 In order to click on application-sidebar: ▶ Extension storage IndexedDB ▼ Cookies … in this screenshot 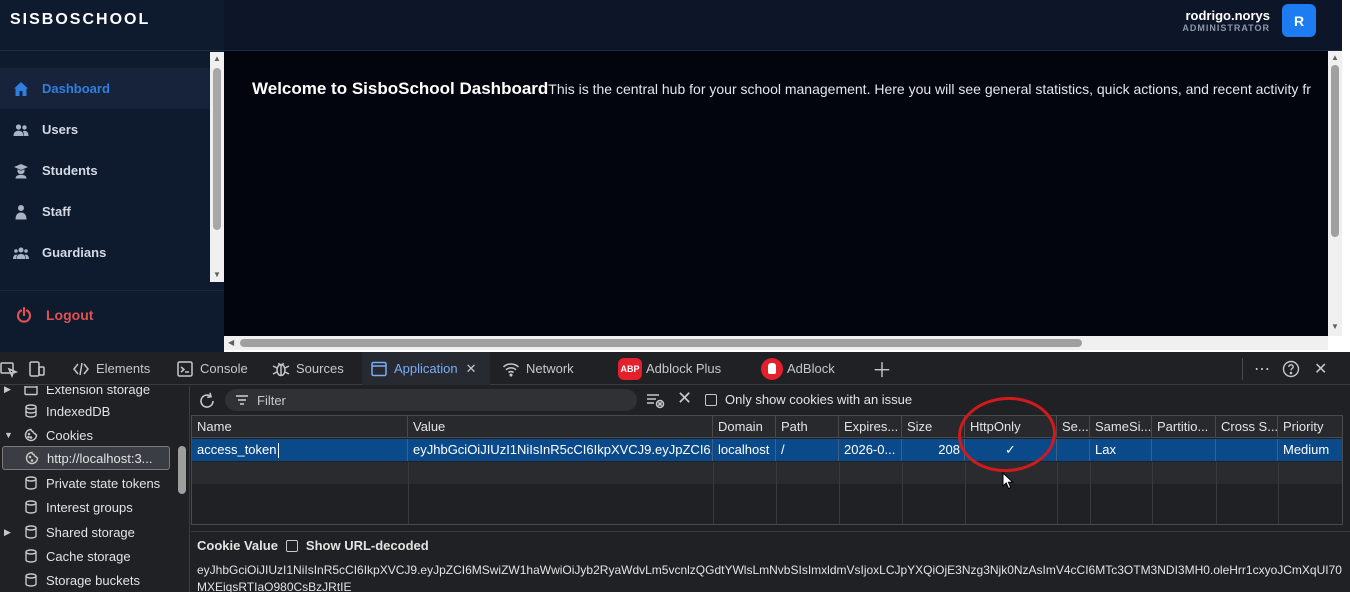, I will do `click(95, 489)`.